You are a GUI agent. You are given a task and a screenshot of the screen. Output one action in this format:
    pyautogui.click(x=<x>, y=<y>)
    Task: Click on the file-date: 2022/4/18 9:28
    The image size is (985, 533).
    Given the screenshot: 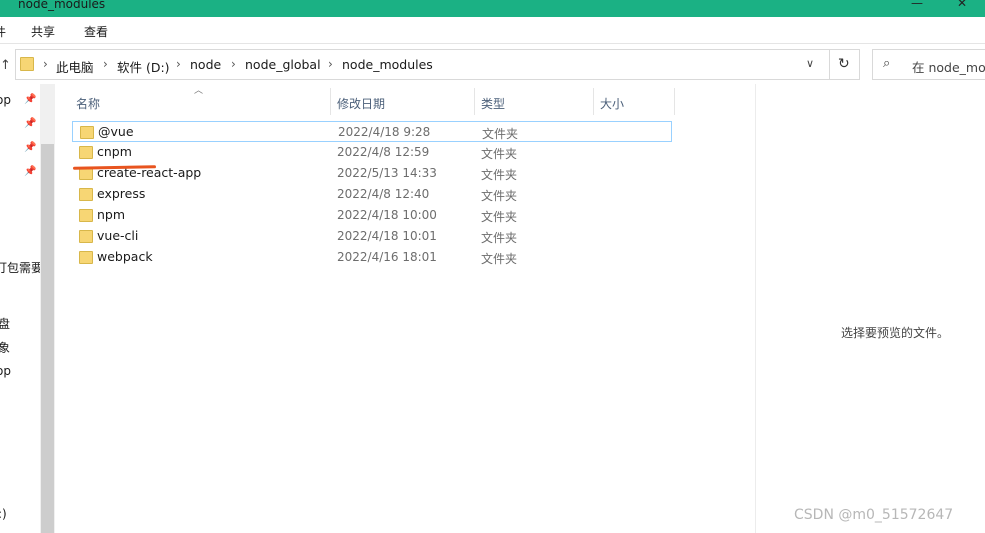 What is the action you would take?
    pyautogui.click(x=384, y=132)
    